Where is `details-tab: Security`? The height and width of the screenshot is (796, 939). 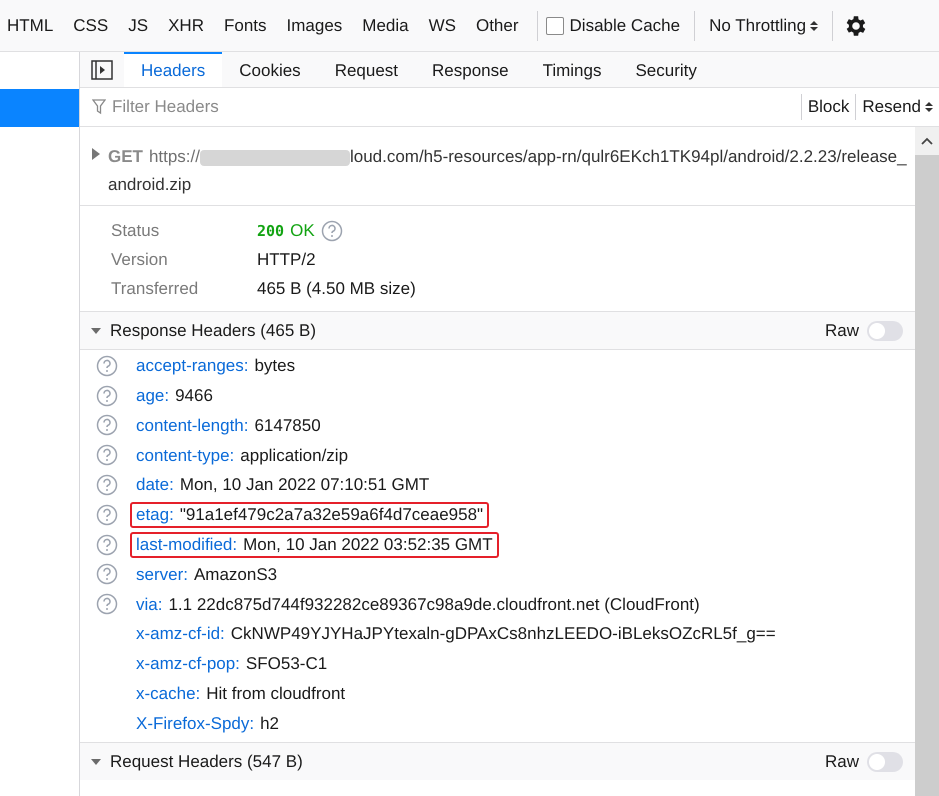 details-tab: Security is located at coordinates (666, 69).